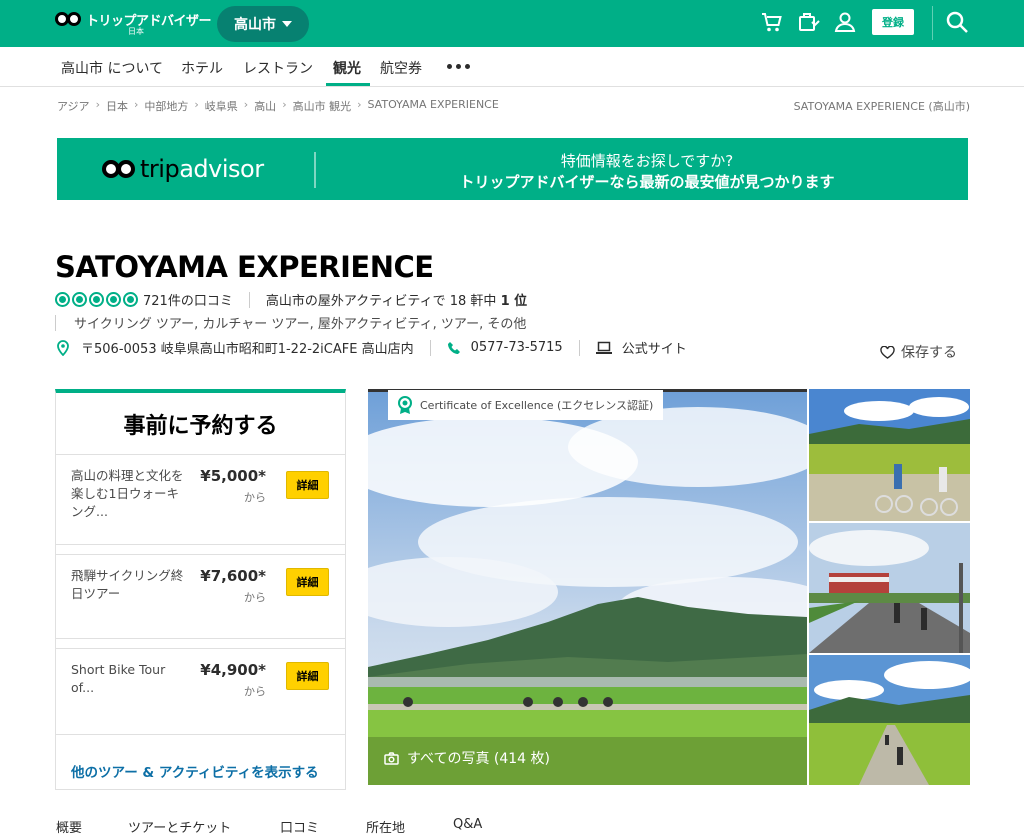 Image resolution: width=1024 pixels, height=840 pixels. I want to click on tab-overview: 概要, so click(69, 826).